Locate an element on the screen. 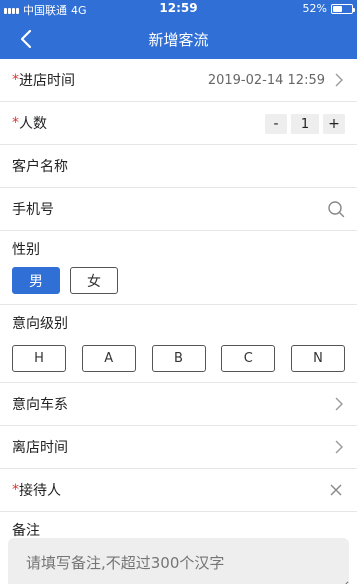 This screenshot has height=584, width=357. battery-icon is located at coordinates (343, 8).